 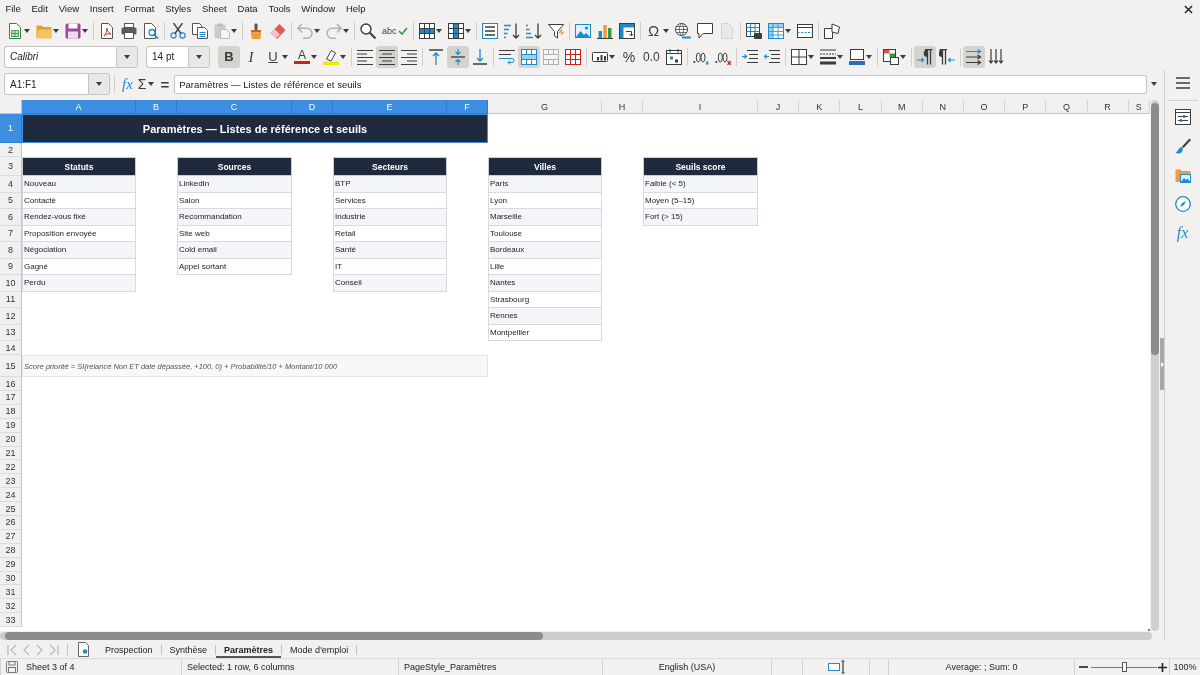 What do you see at coordinates (129, 649) in the screenshot?
I see `sheet-tab: Prospection` at bounding box center [129, 649].